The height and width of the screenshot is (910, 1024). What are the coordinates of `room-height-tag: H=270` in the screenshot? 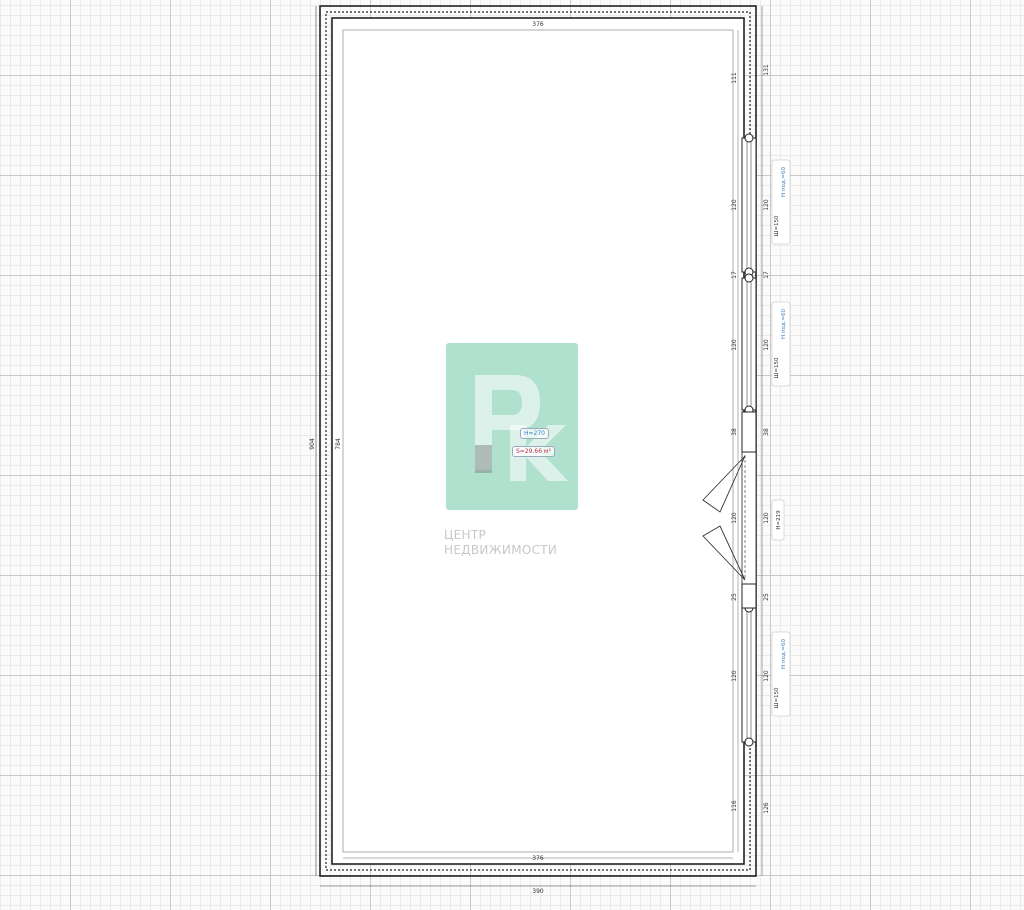 It's located at (534, 433).